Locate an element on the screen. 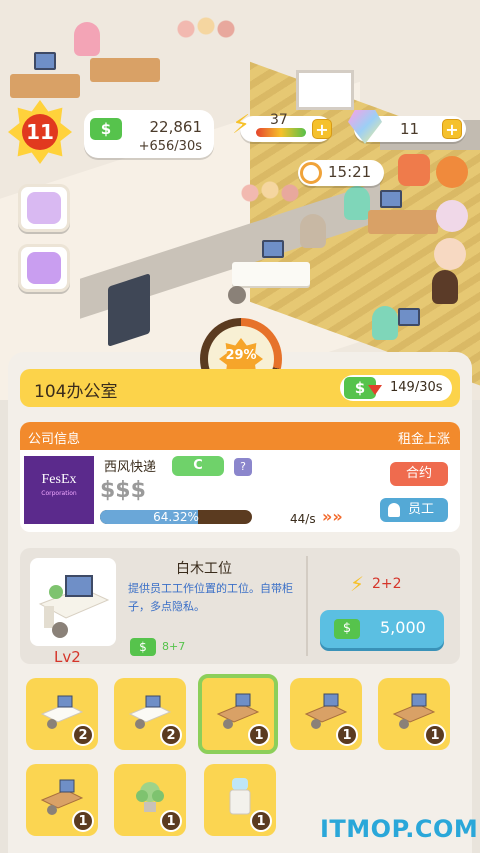  divider is located at coordinates (307, 606).